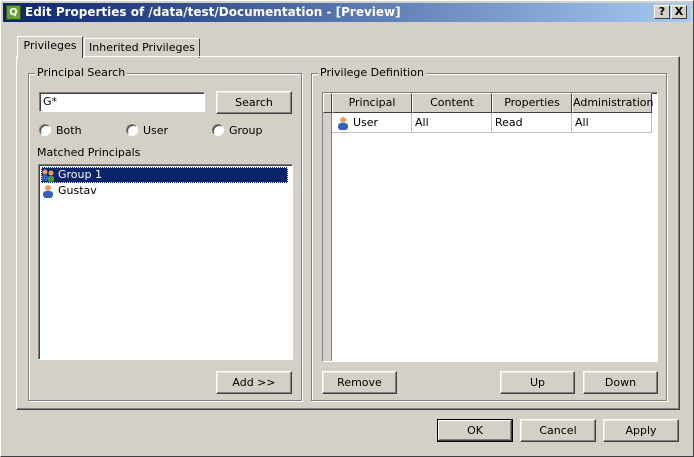 The width and height of the screenshot is (694, 457). What do you see at coordinates (48, 175) in the screenshot?
I see `group-icon` at bounding box center [48, 175].